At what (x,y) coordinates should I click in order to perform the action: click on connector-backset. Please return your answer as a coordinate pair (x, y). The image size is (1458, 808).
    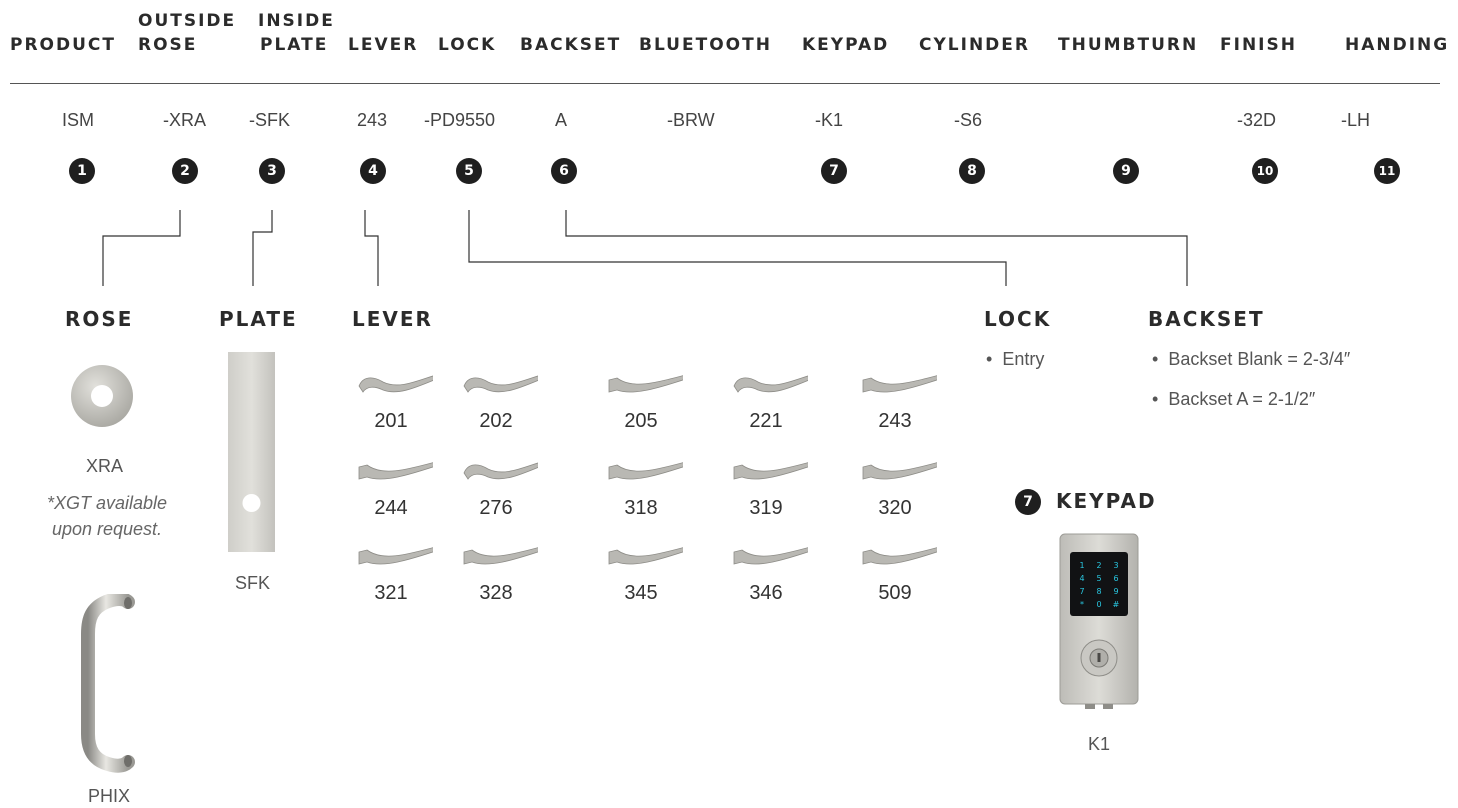
    Looking at the image, I should click on (876, 248).